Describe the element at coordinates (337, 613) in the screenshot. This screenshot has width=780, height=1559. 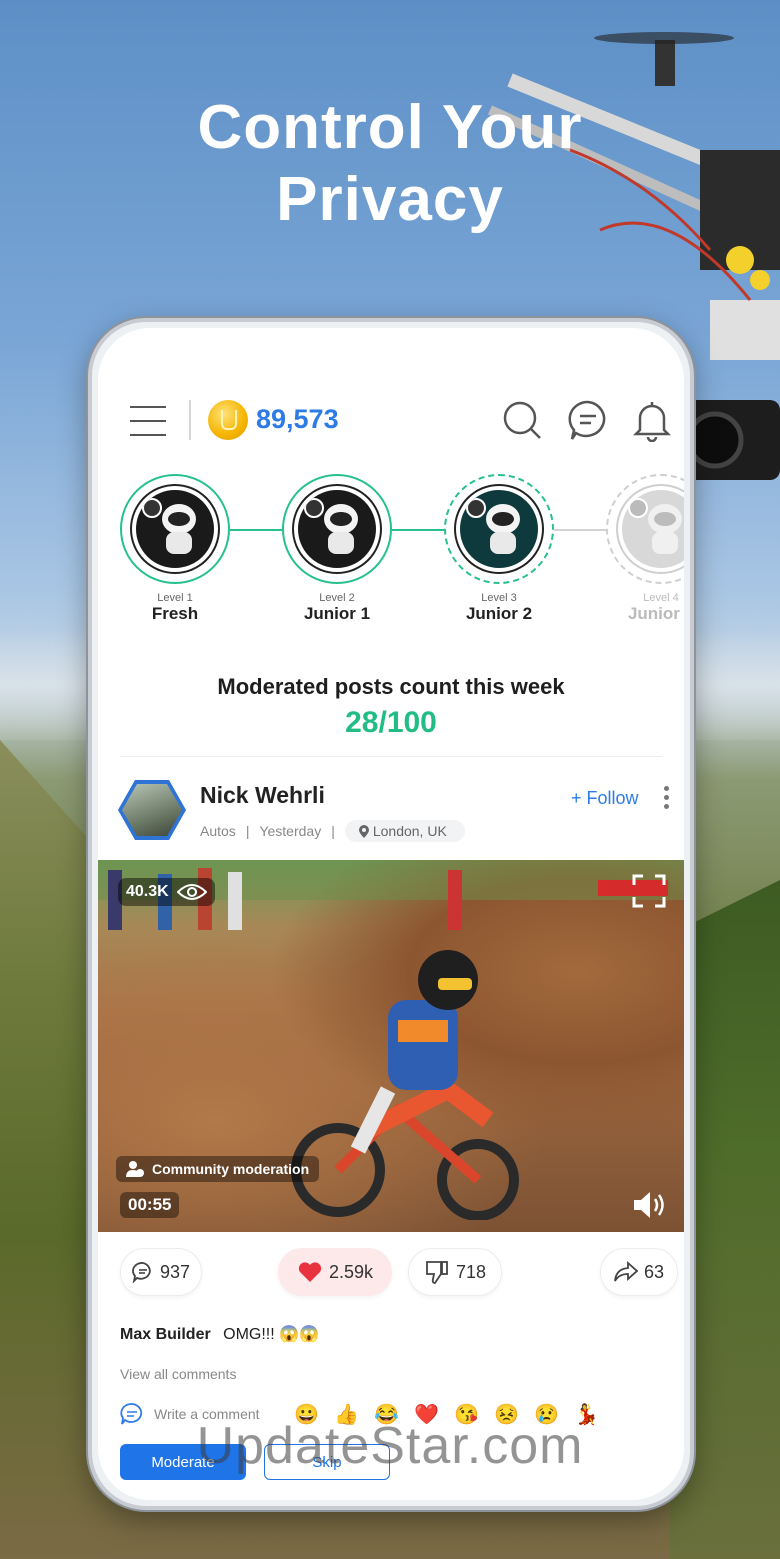
I see `level-name: Junior 1` at that location.